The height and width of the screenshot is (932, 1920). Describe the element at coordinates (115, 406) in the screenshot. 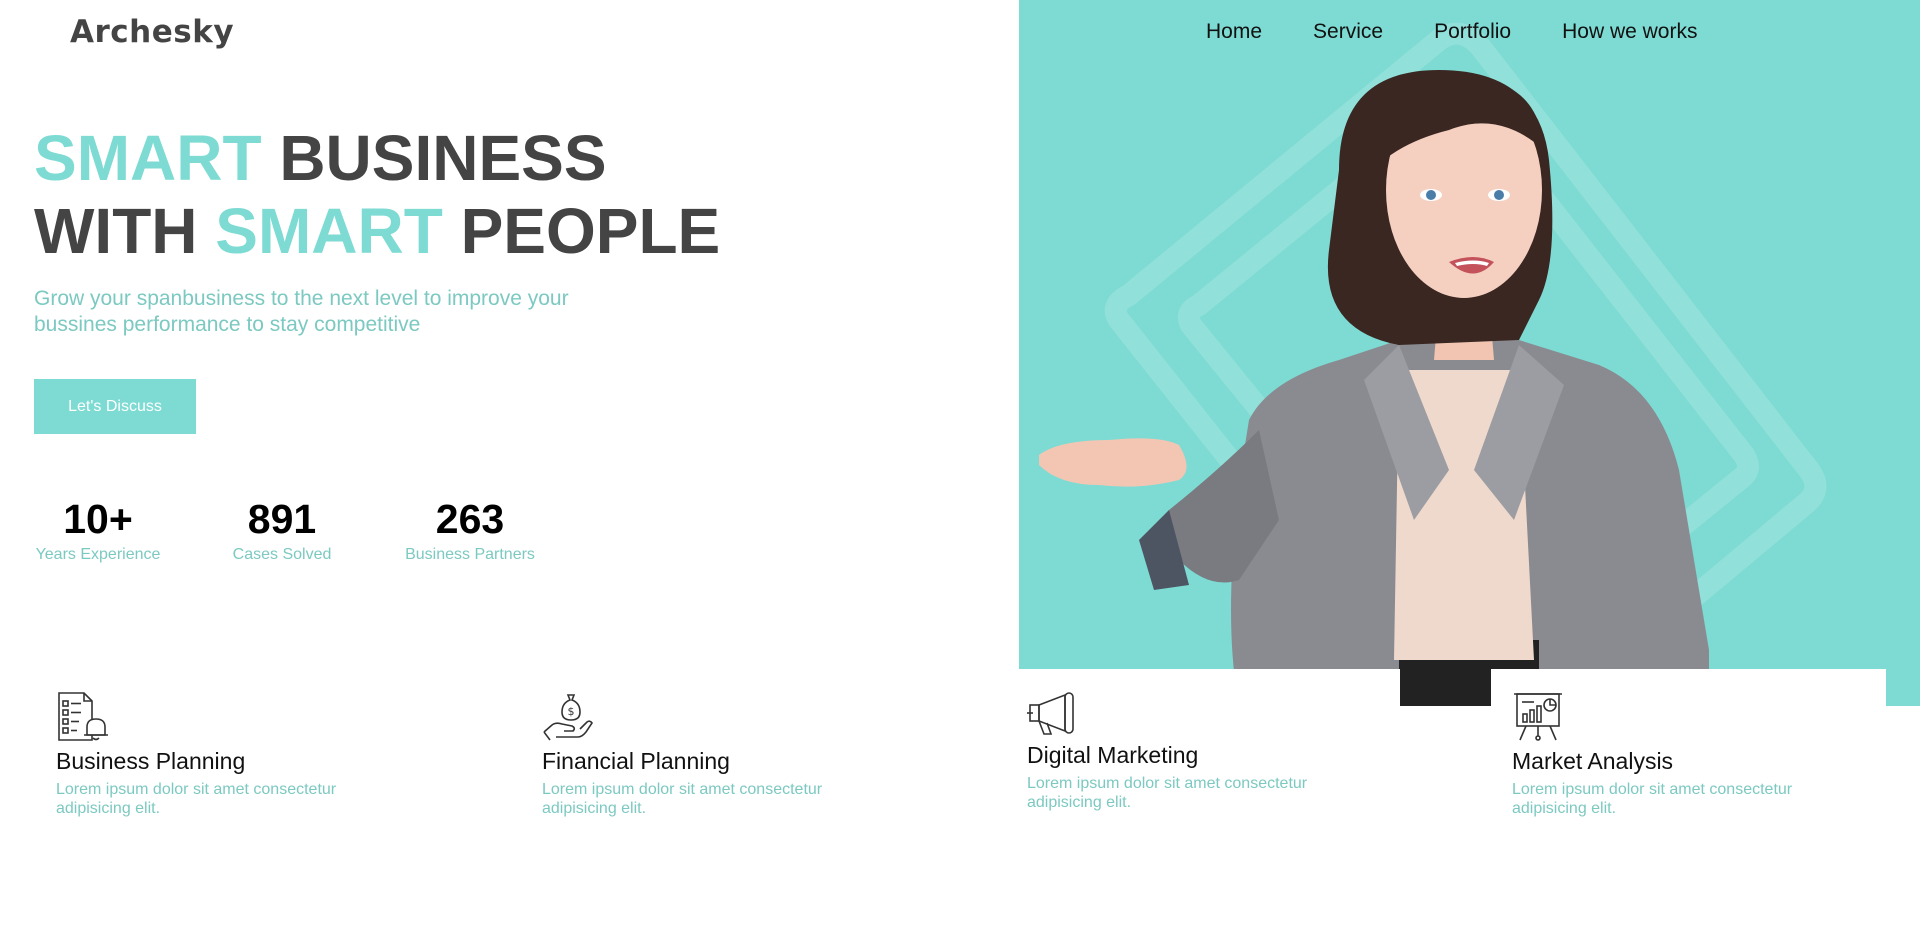

I see `lets-discuss-button: Let's Discuss` at that location.